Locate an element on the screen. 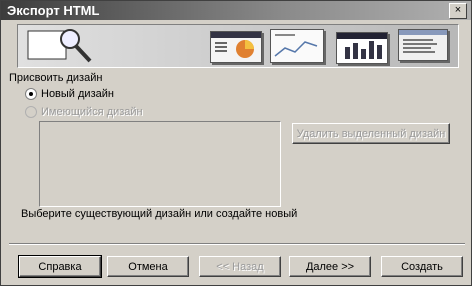 The image size is (472, 286). new-design-label: Новый дизайн is located at coordinates (77, 94).